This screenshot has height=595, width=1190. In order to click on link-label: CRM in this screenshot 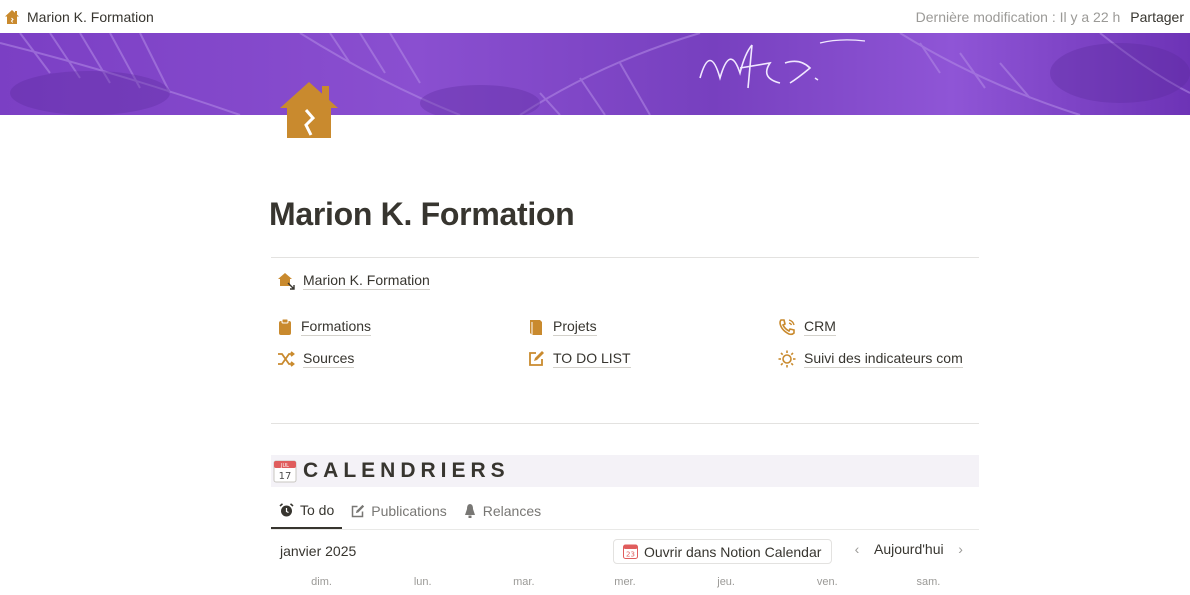, I will do `click(820, 327)`.